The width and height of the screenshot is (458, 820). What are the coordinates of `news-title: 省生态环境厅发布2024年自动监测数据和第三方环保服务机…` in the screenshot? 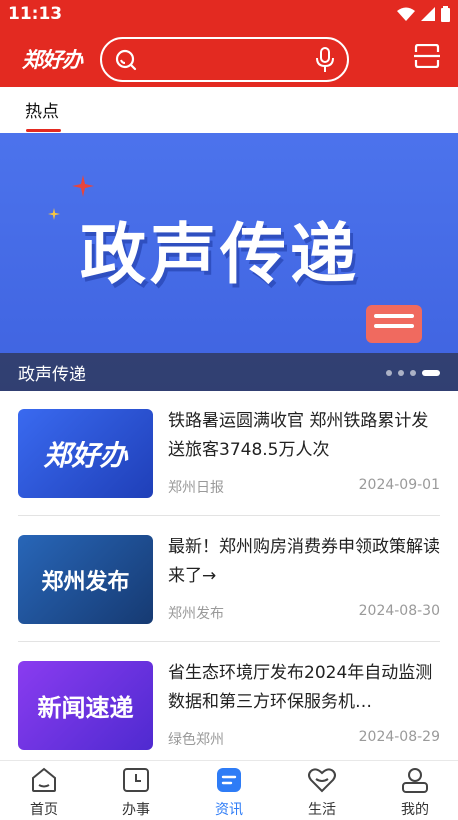 It's located at (305, 688).